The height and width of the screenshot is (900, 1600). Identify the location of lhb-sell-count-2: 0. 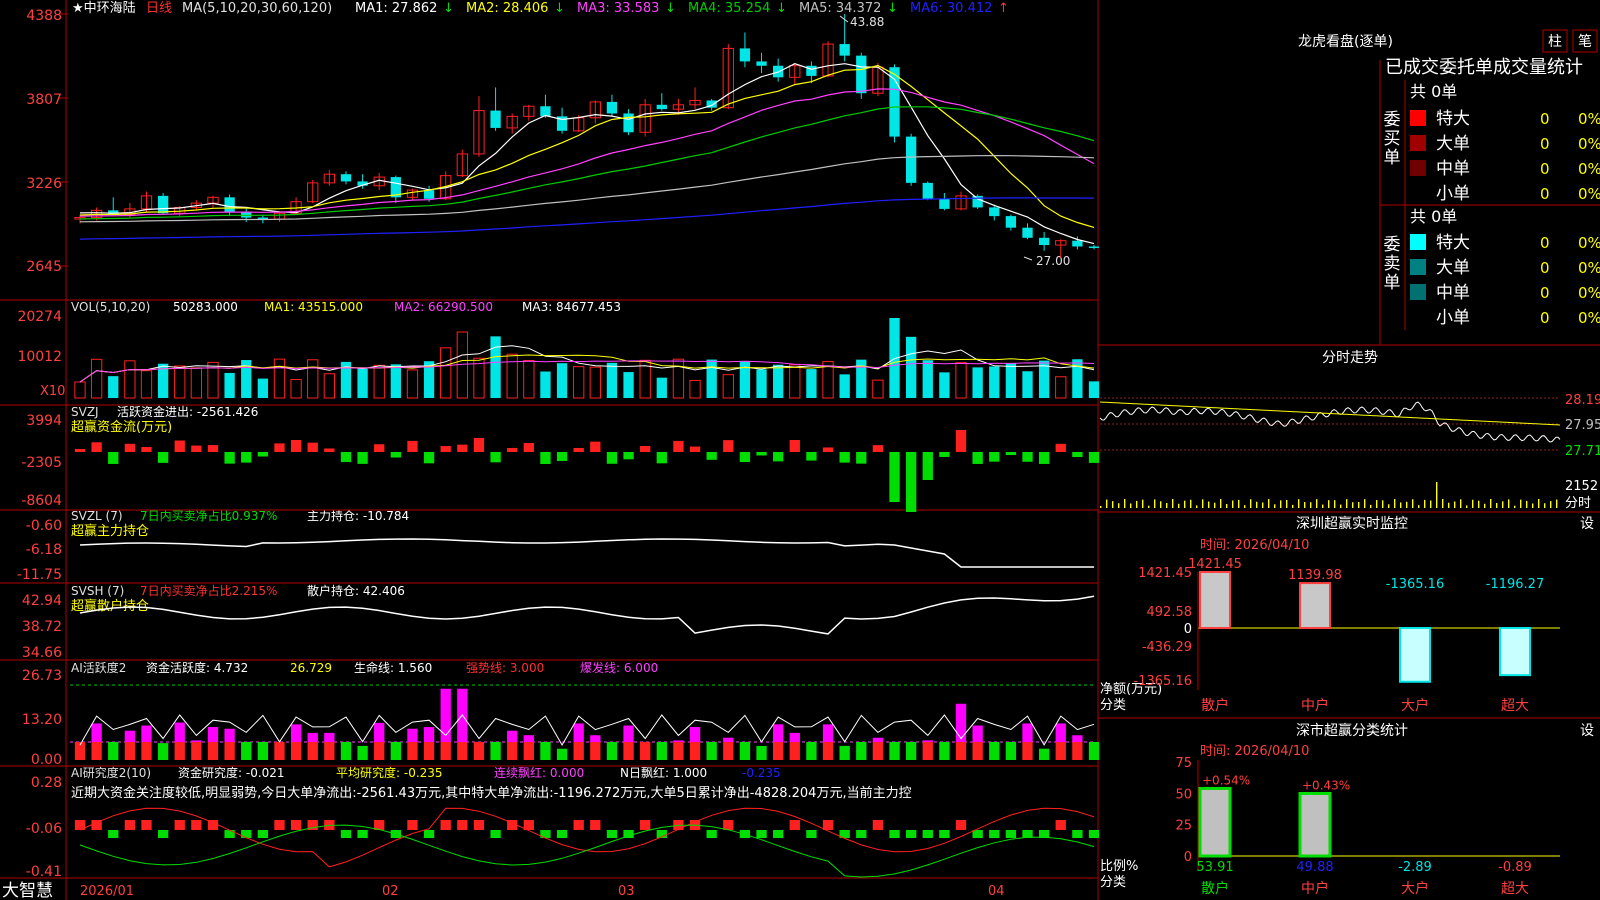
(1545, 293).